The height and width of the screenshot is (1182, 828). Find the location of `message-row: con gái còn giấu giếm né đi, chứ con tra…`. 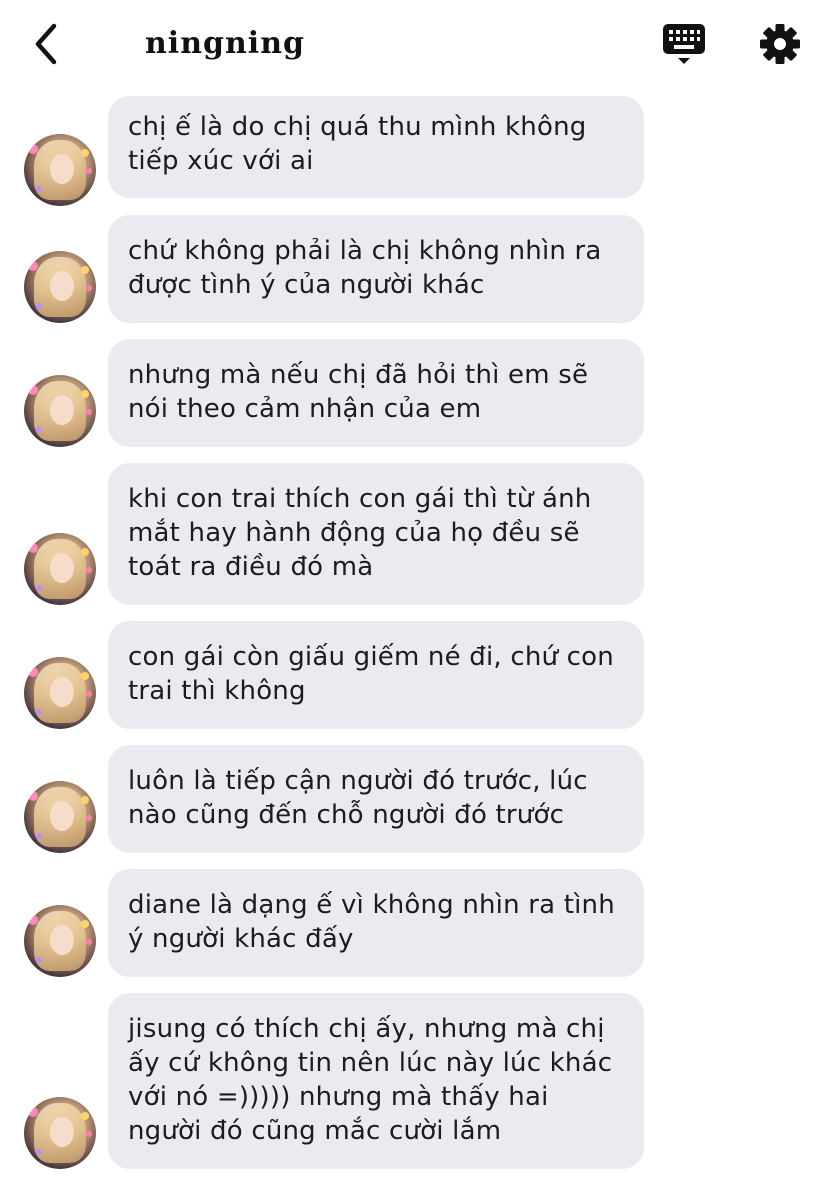

message-row: con gái còn giấu giếm né đi, chứ con tra… is located at coordinates (414, 675).